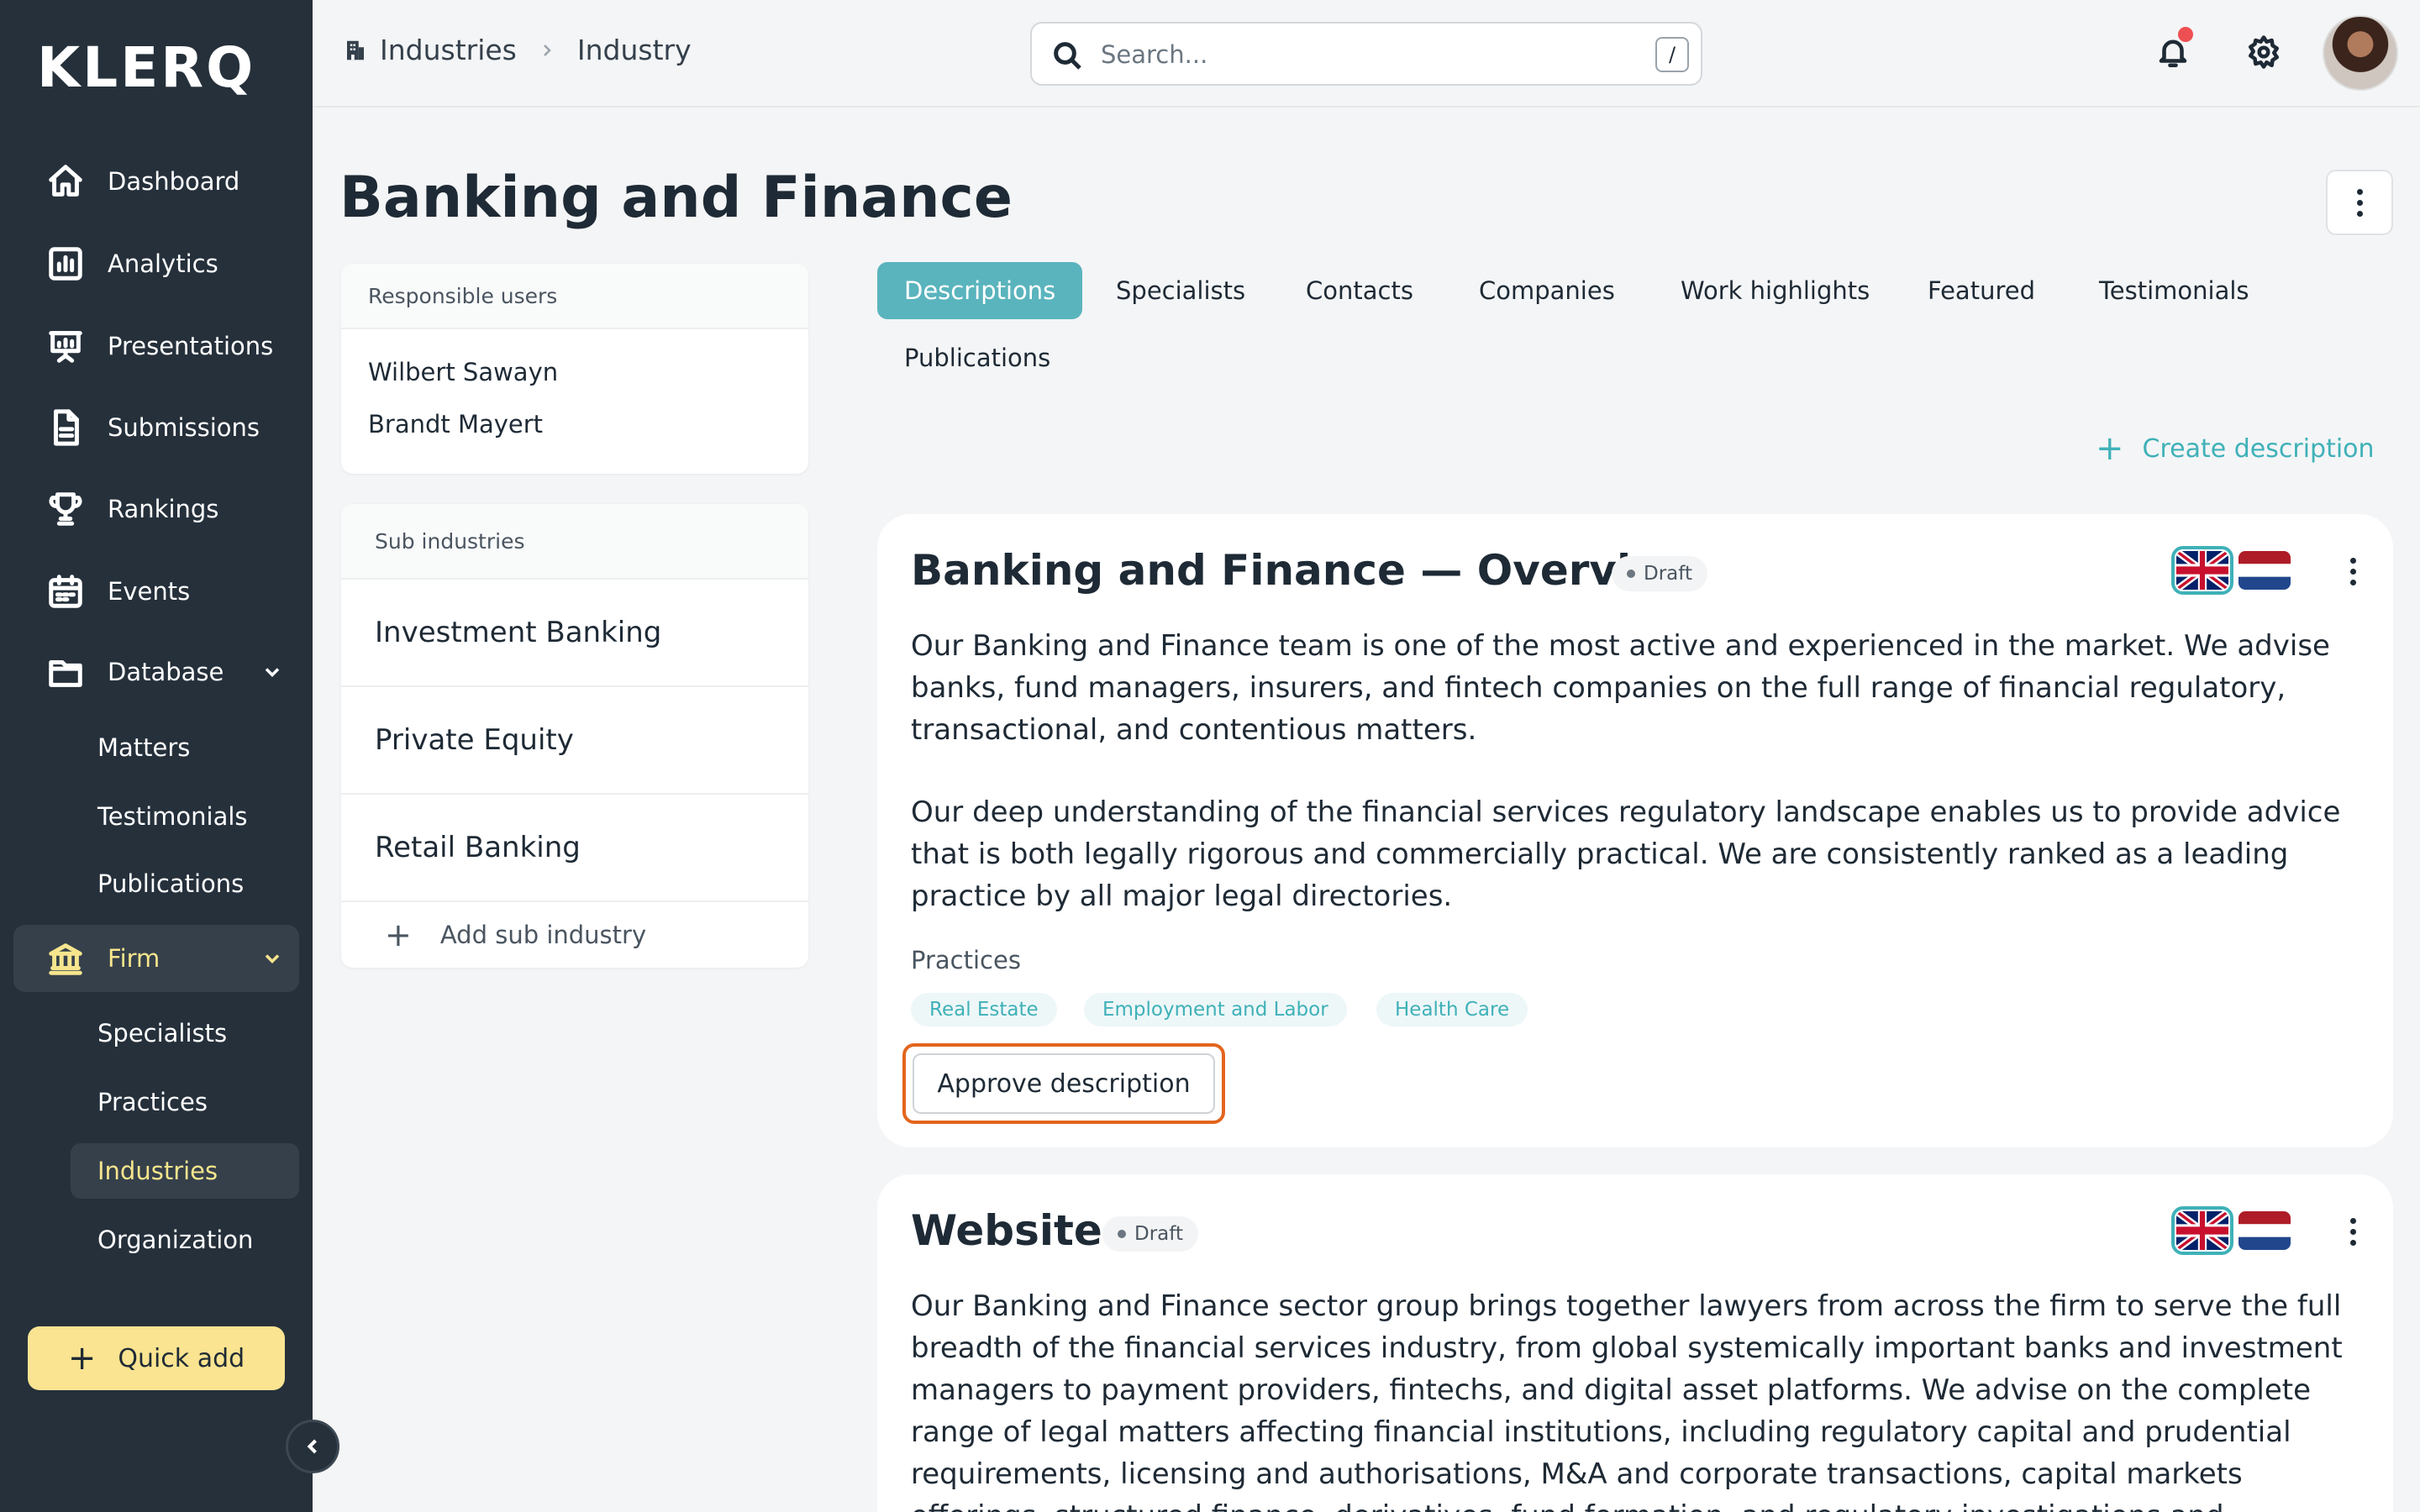  I want to click on tab-contacts: Contacts, so click(1359, 290).